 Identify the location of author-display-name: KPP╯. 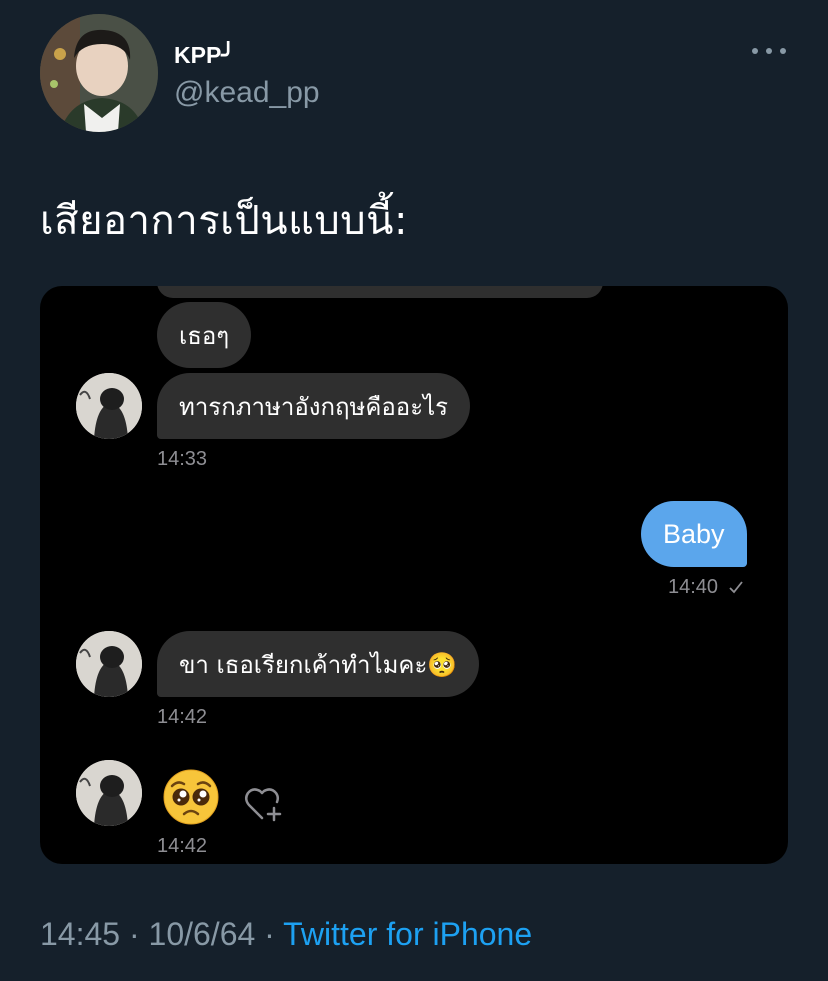
(204, 55).